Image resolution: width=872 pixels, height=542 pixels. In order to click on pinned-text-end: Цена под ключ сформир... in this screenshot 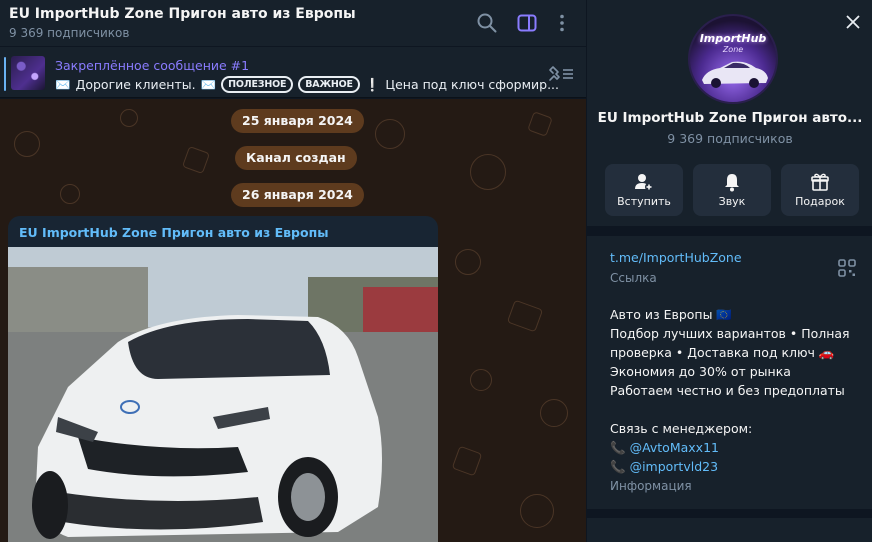, I will do `click(472, 84)`.